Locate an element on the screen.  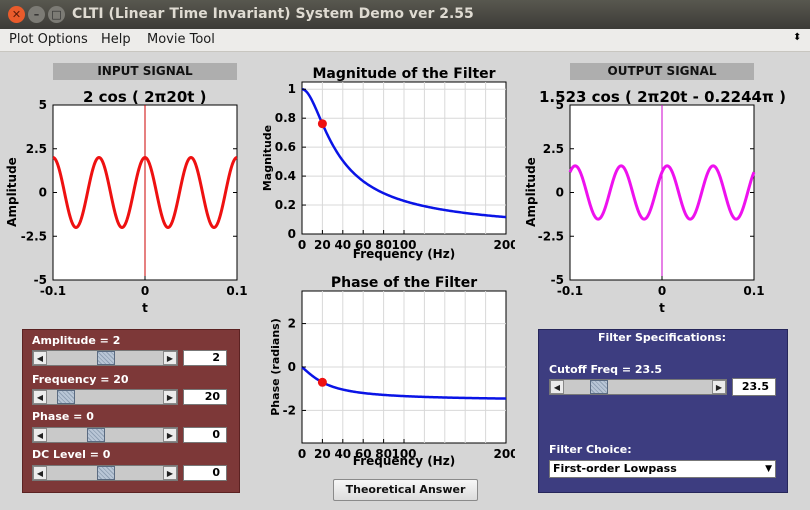
phase-slider: ◀ ▶ is located at coordinates (105, 435).